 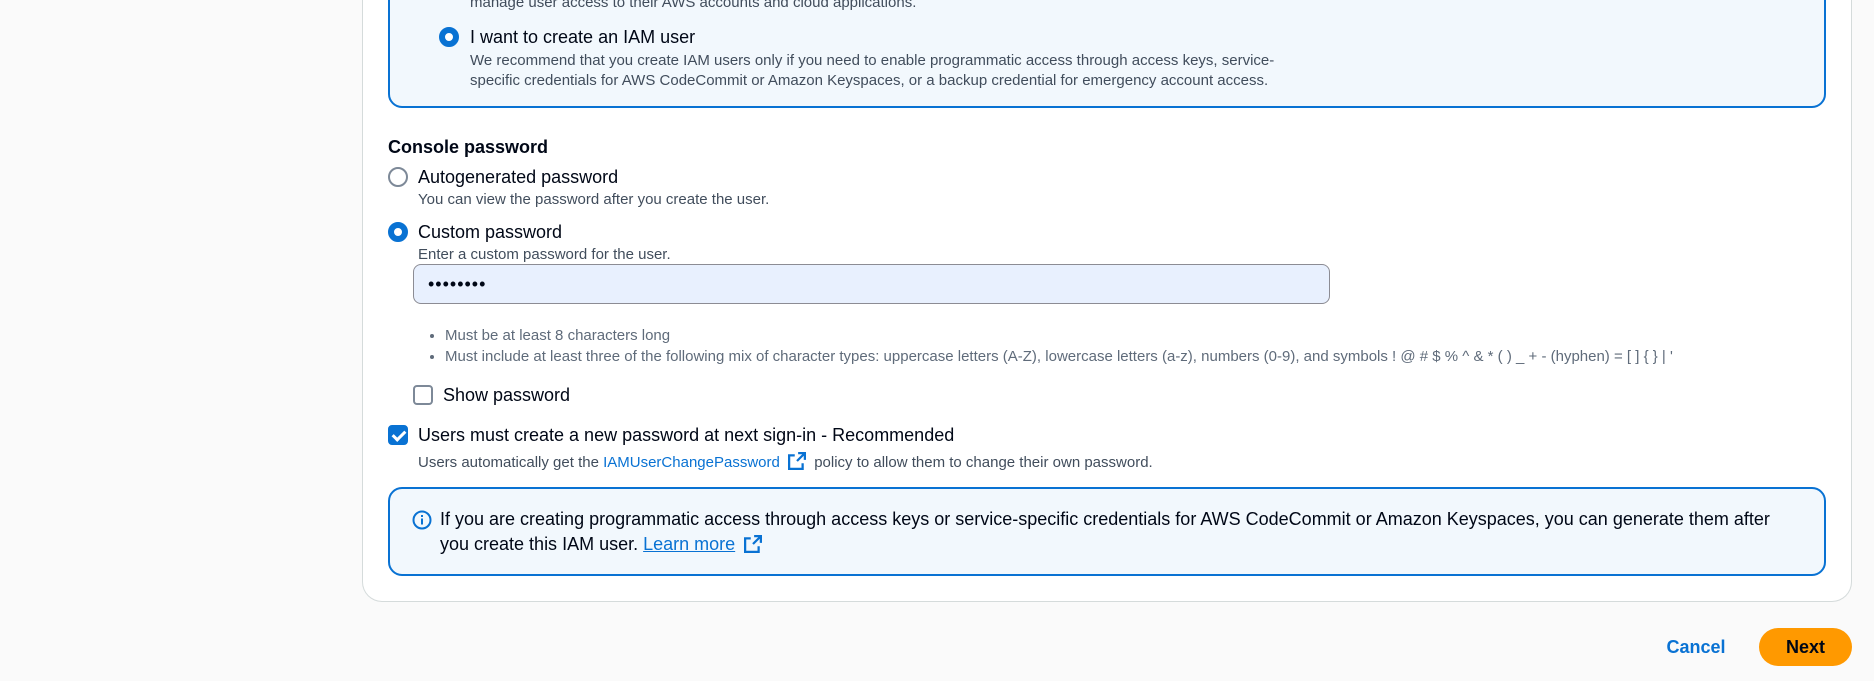 I want to click on next-button: Next, so click(x=1805, y=647).